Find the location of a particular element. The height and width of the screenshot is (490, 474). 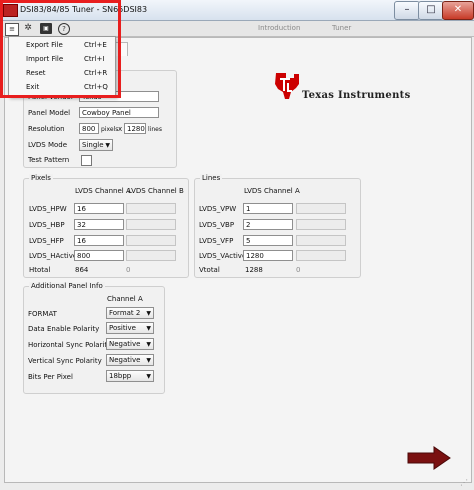

hsync-polarity-select: Negative ▼ is located at coordinates (130, 344).